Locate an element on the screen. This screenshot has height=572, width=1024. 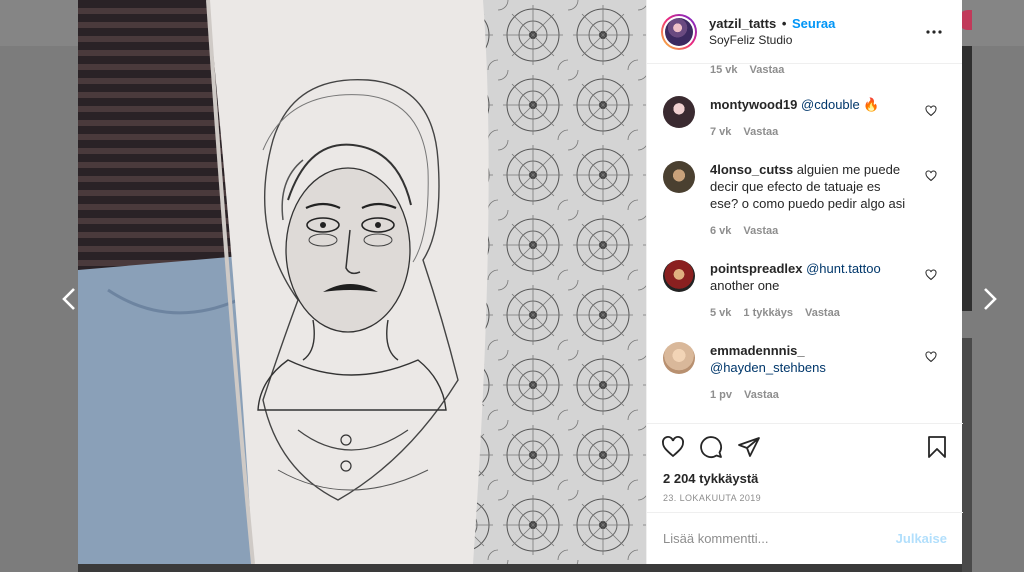
comment-time: 5 vk is located at coordinates (721, 313).